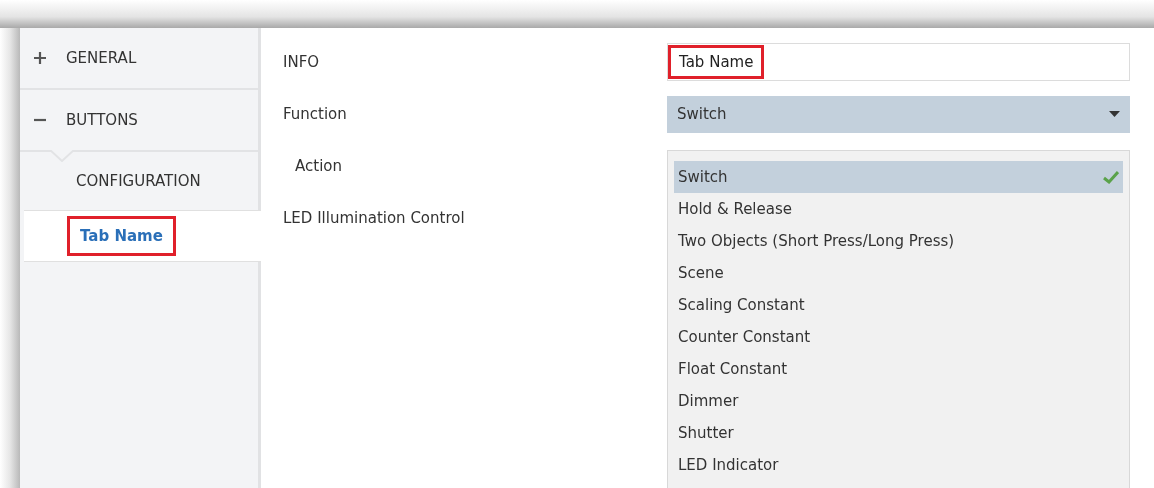 The image size is (1154, 488). I want to click on parameter-label: INFO, so click(302, 62).